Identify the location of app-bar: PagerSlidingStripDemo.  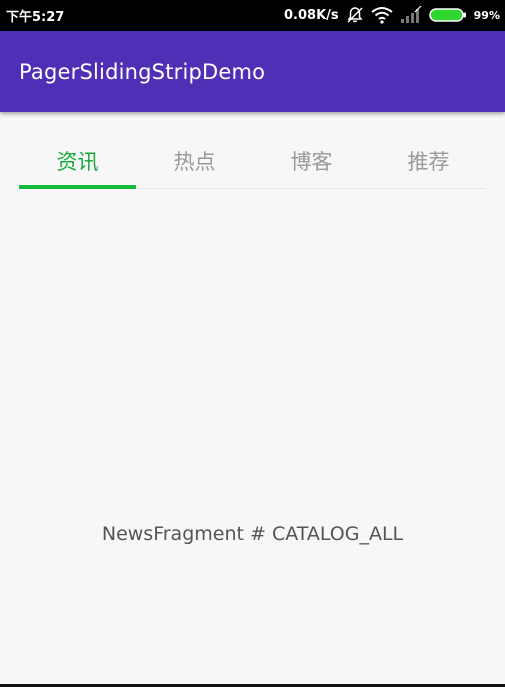
(252, 71).